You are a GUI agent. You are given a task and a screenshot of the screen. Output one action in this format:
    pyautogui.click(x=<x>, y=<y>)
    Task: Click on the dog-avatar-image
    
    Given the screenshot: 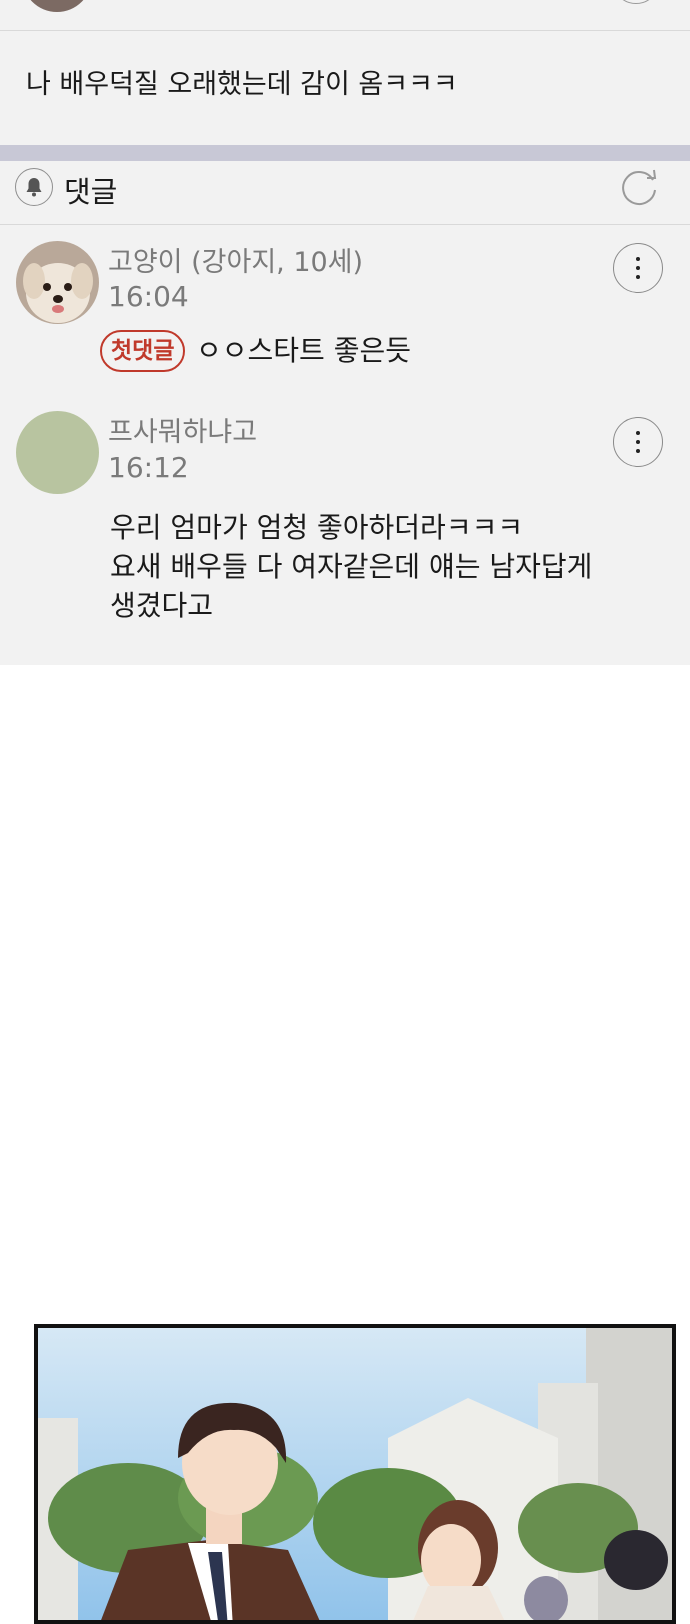 What is the action you would take?
    pyautogui.click(x=57, y=282)
    